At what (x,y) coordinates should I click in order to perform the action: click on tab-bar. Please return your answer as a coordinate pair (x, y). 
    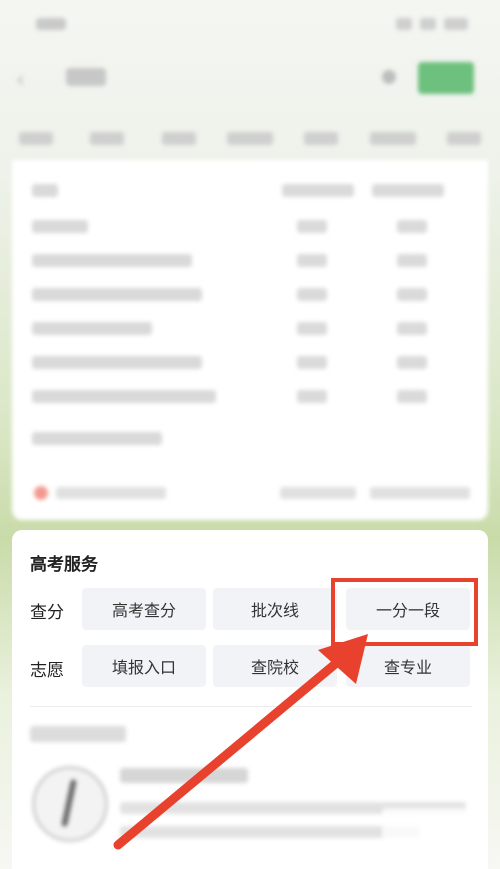
    Looking at the image, I should click on (250, 138).